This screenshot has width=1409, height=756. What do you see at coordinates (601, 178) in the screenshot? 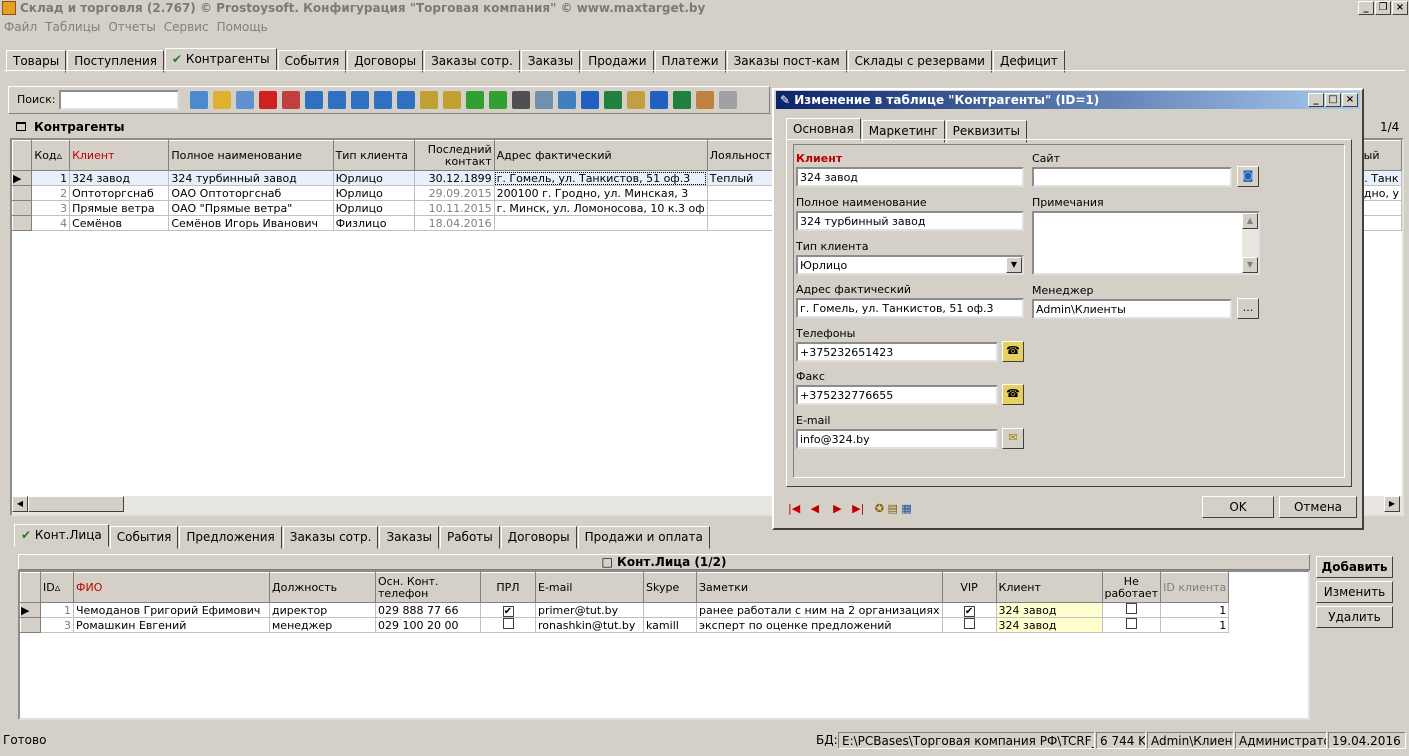
I see `cell-address: г. Гомель, ул. Танкистов, 51 оф.3` at bounding box center [601, 178].